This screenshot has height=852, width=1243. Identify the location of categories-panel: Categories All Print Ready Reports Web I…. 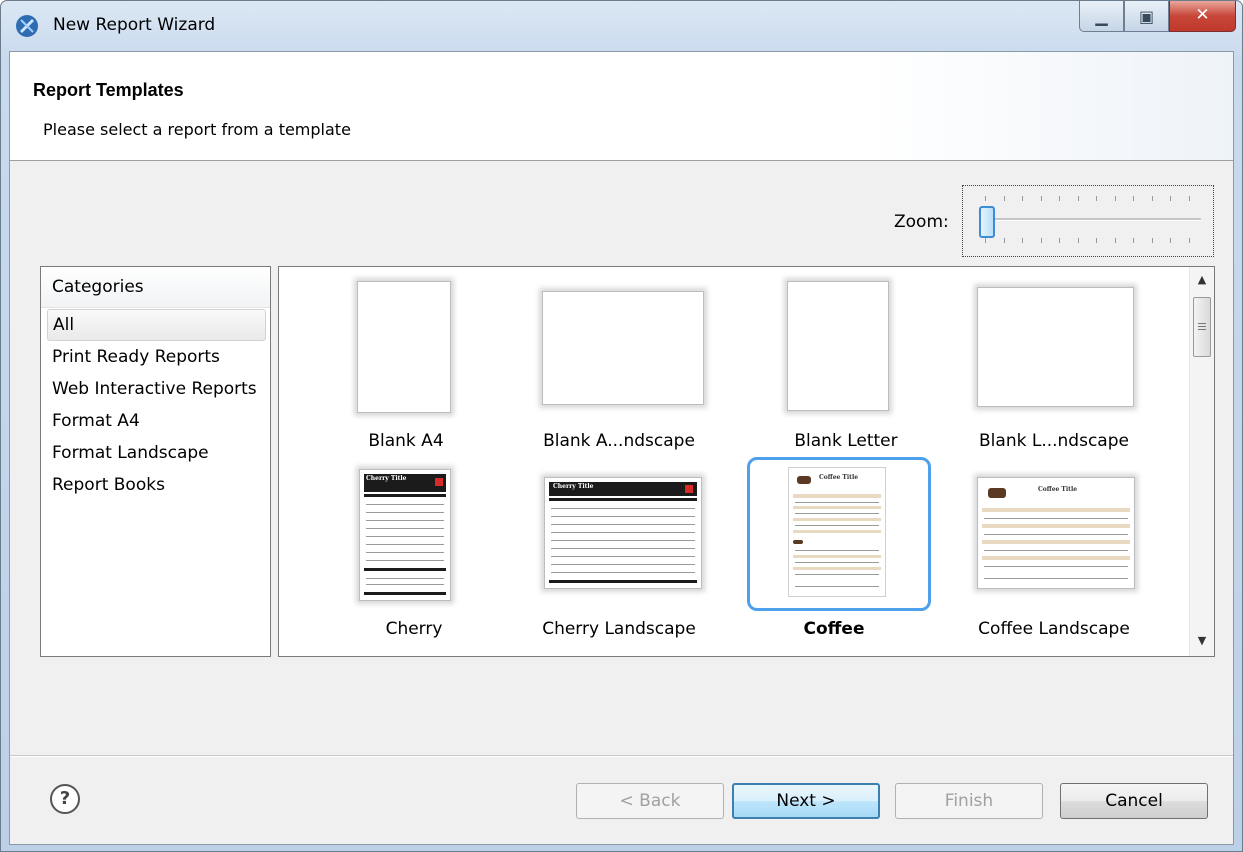
(155, 461).